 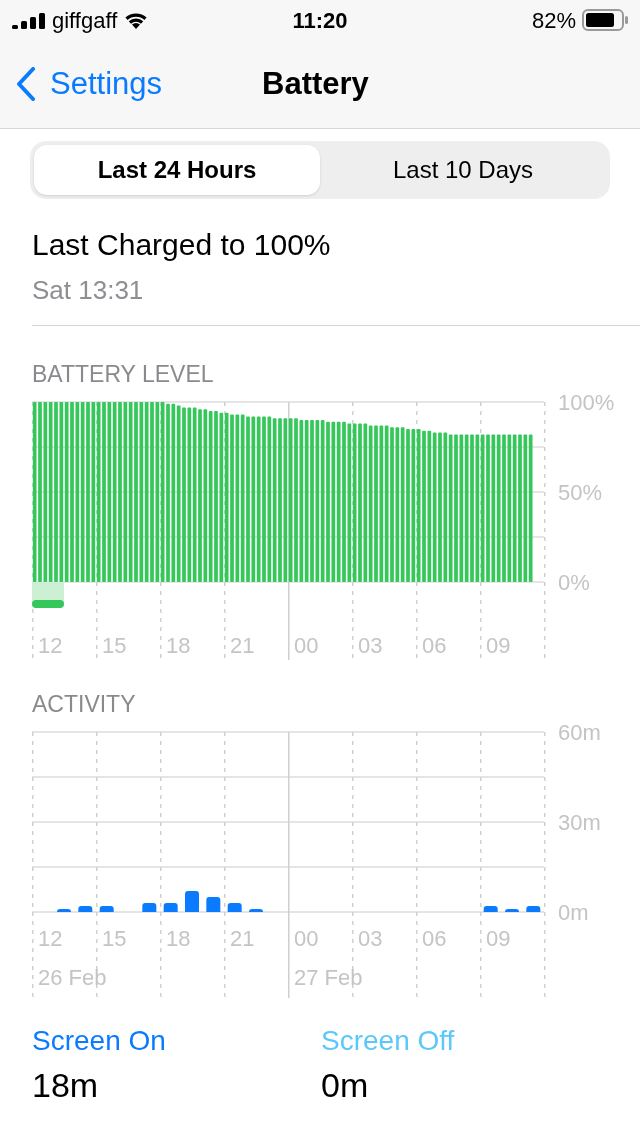 What do you see at coordinates (586, 402) in the screenshot?
I see `axis-label: 100%` at bounding box center [586, 402].